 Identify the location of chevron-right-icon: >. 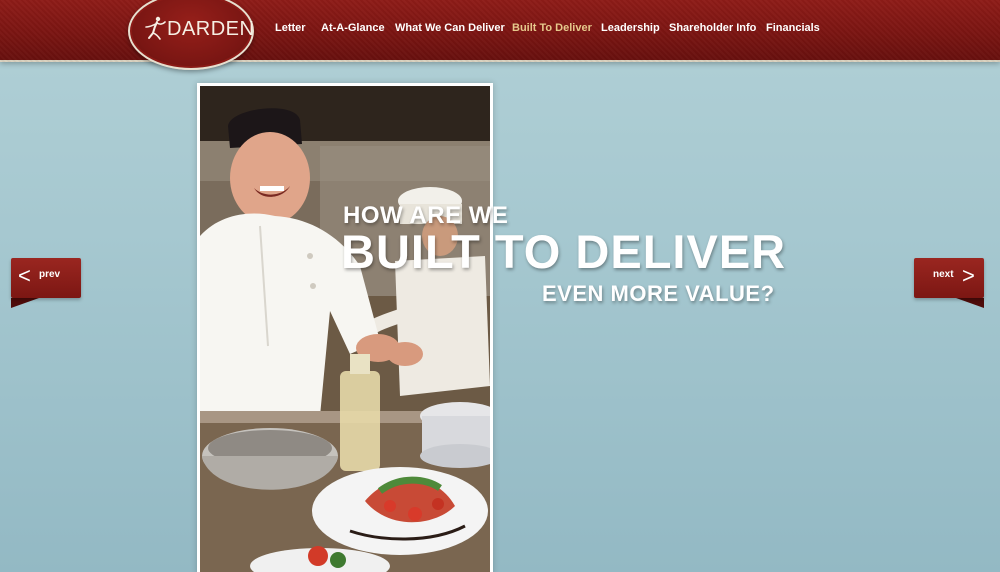
(968, 275).